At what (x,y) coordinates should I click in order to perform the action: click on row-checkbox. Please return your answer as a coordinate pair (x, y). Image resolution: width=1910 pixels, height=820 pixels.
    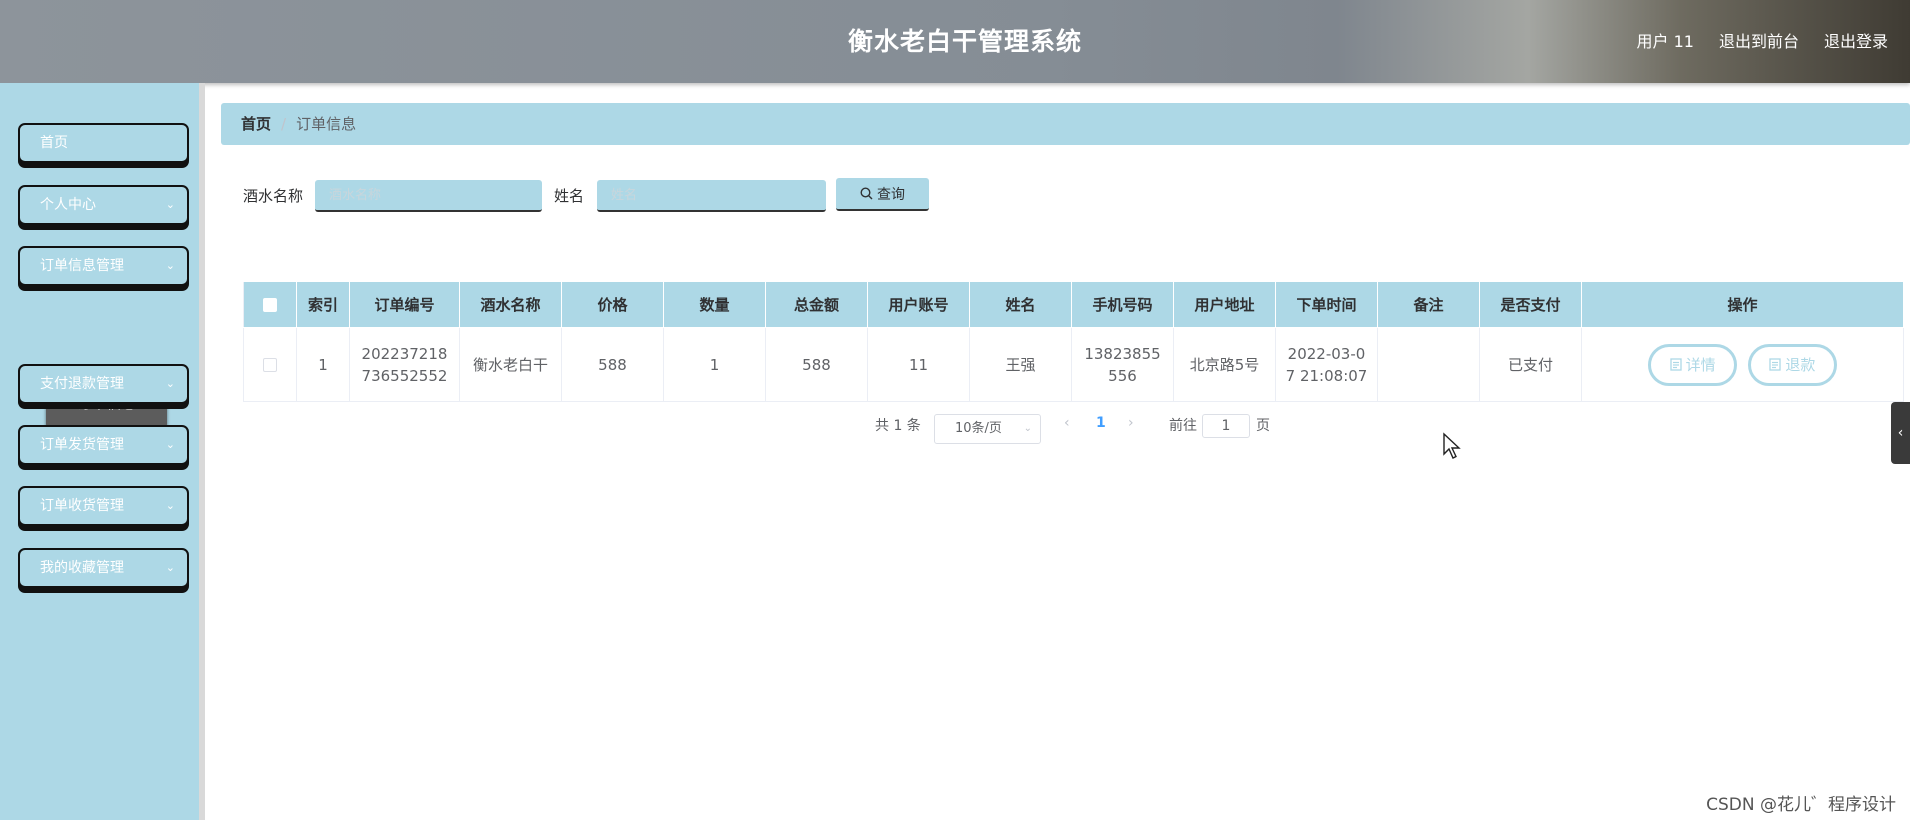
    Looking at the image, I should click on (270, 365).